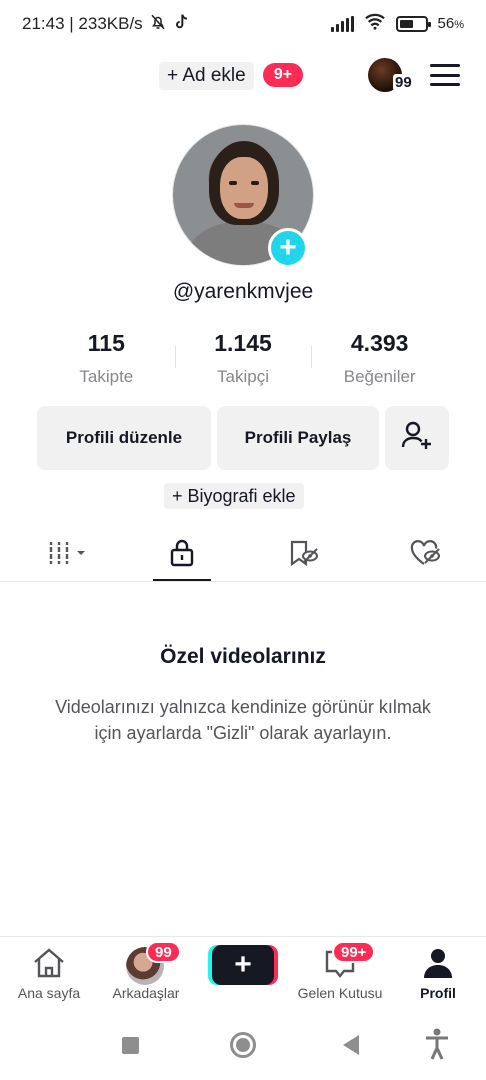 The height and width of the screenshot is (1080, 486). Describe the element at coordinates (450, 23) in the screenshot. I see `battery-percent: 56%` at that location.